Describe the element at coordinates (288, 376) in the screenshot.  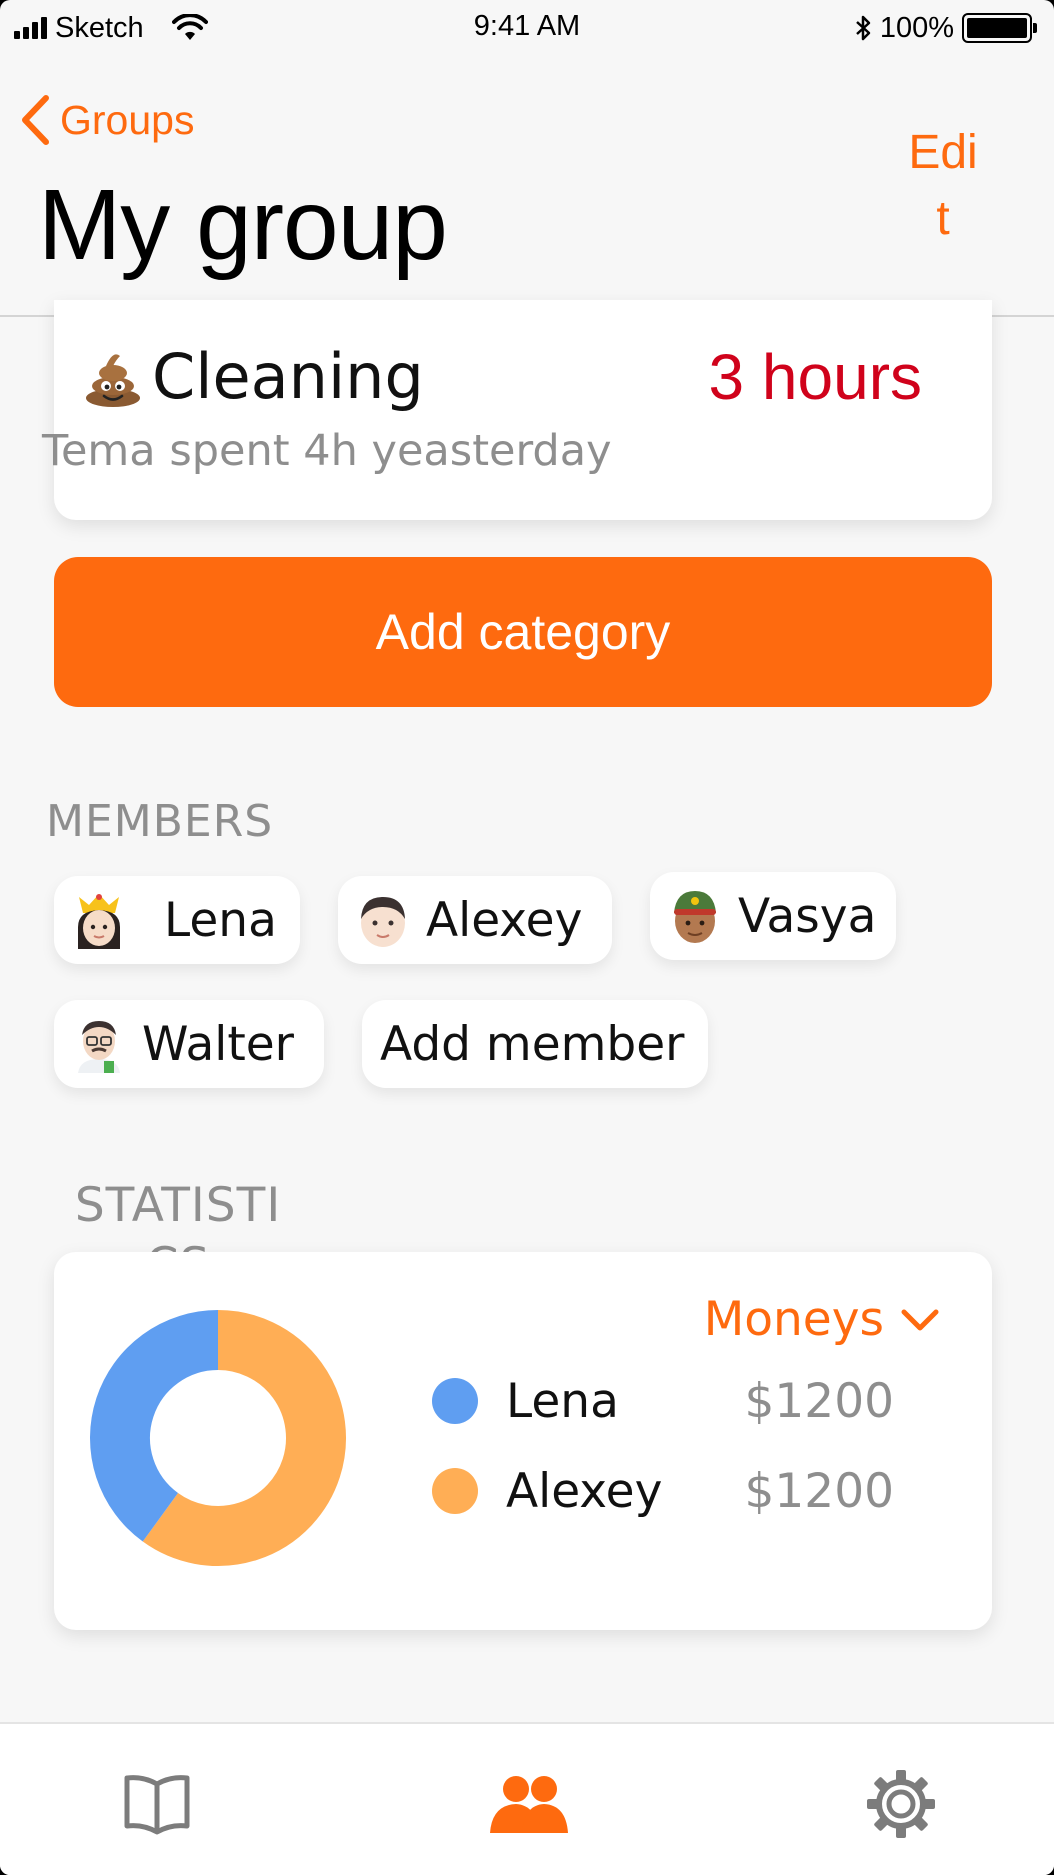
I see `category-name: Cleaning` at that location.